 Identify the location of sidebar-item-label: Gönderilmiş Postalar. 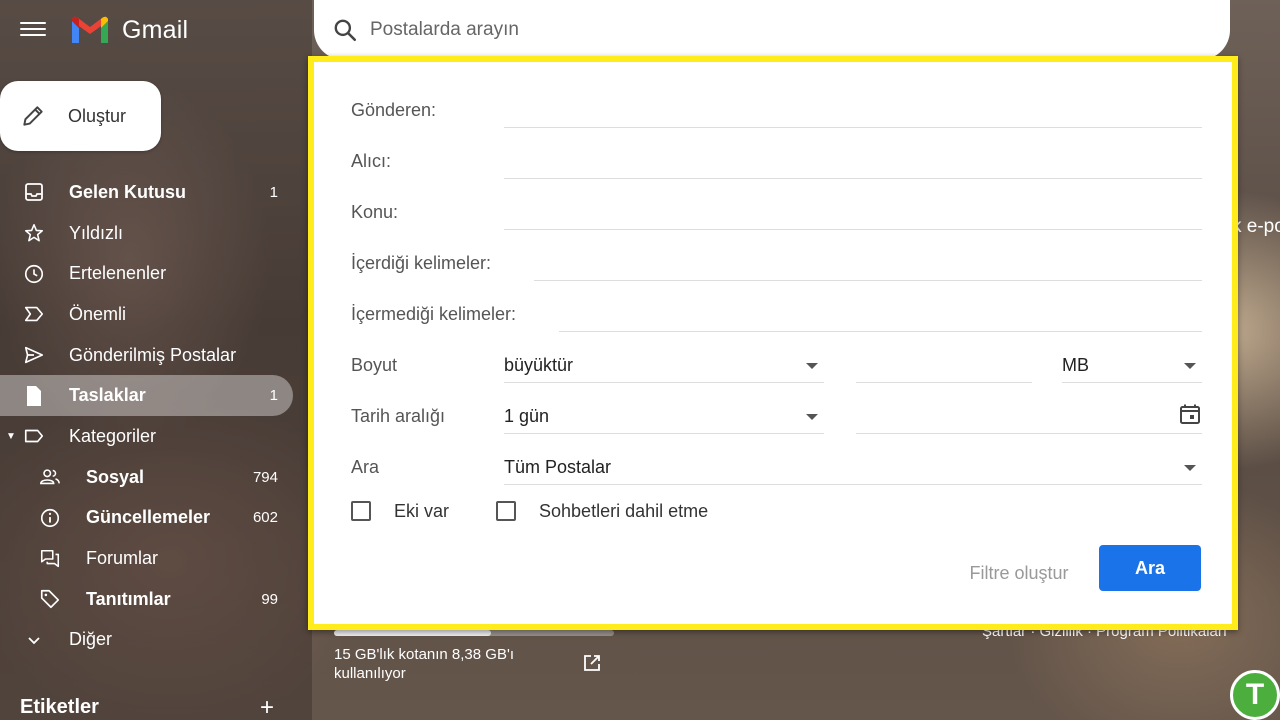
(153, 354).